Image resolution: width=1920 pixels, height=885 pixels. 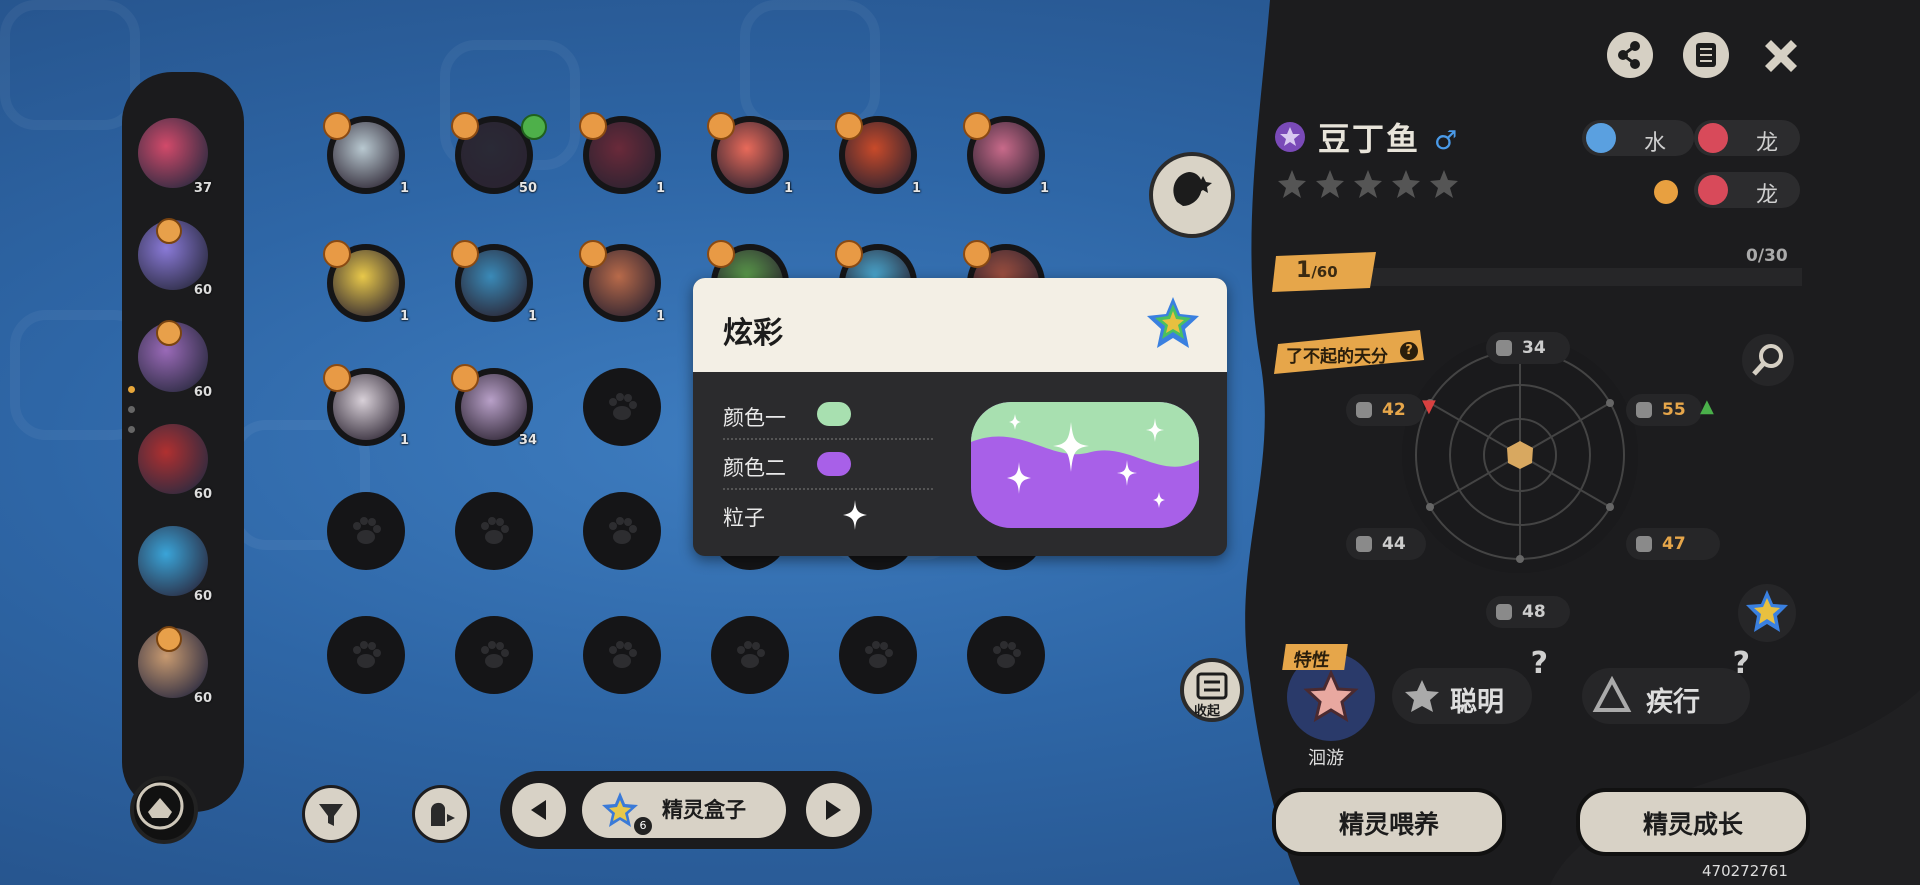 What do you see at coordinates (834, 414) in the screenshot?
I see `color1-swatch` at bounding box center [834, 414].